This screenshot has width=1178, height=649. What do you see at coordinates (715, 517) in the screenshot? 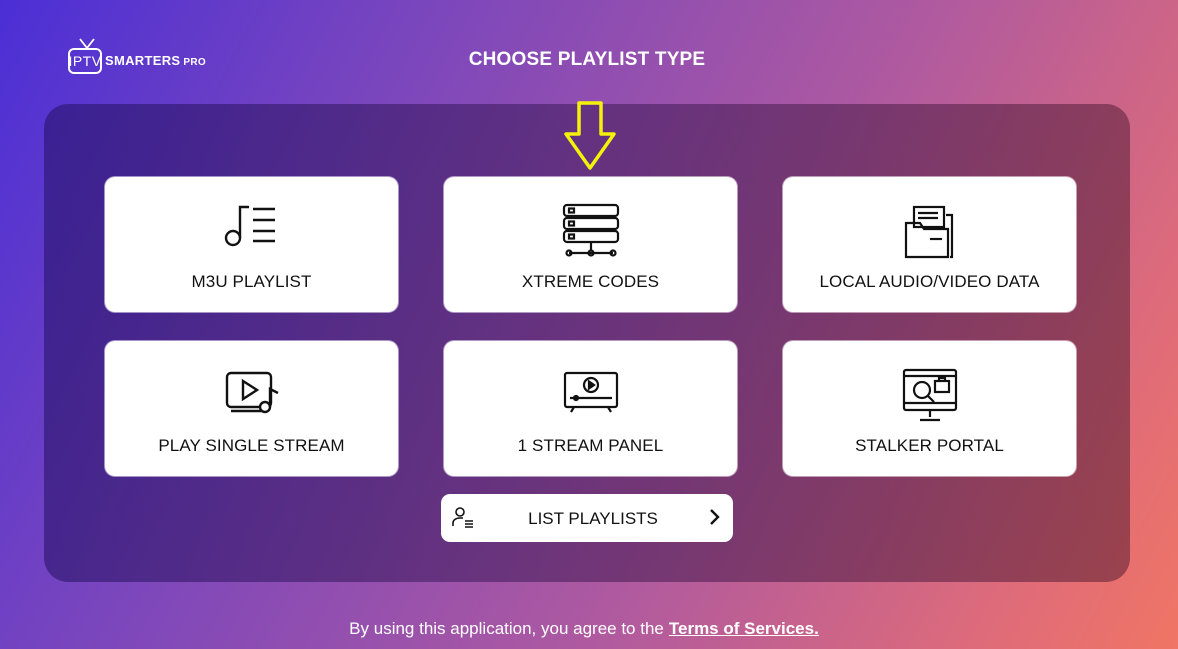
I see `chevron-right-icon` at bounding box center [715, 517].